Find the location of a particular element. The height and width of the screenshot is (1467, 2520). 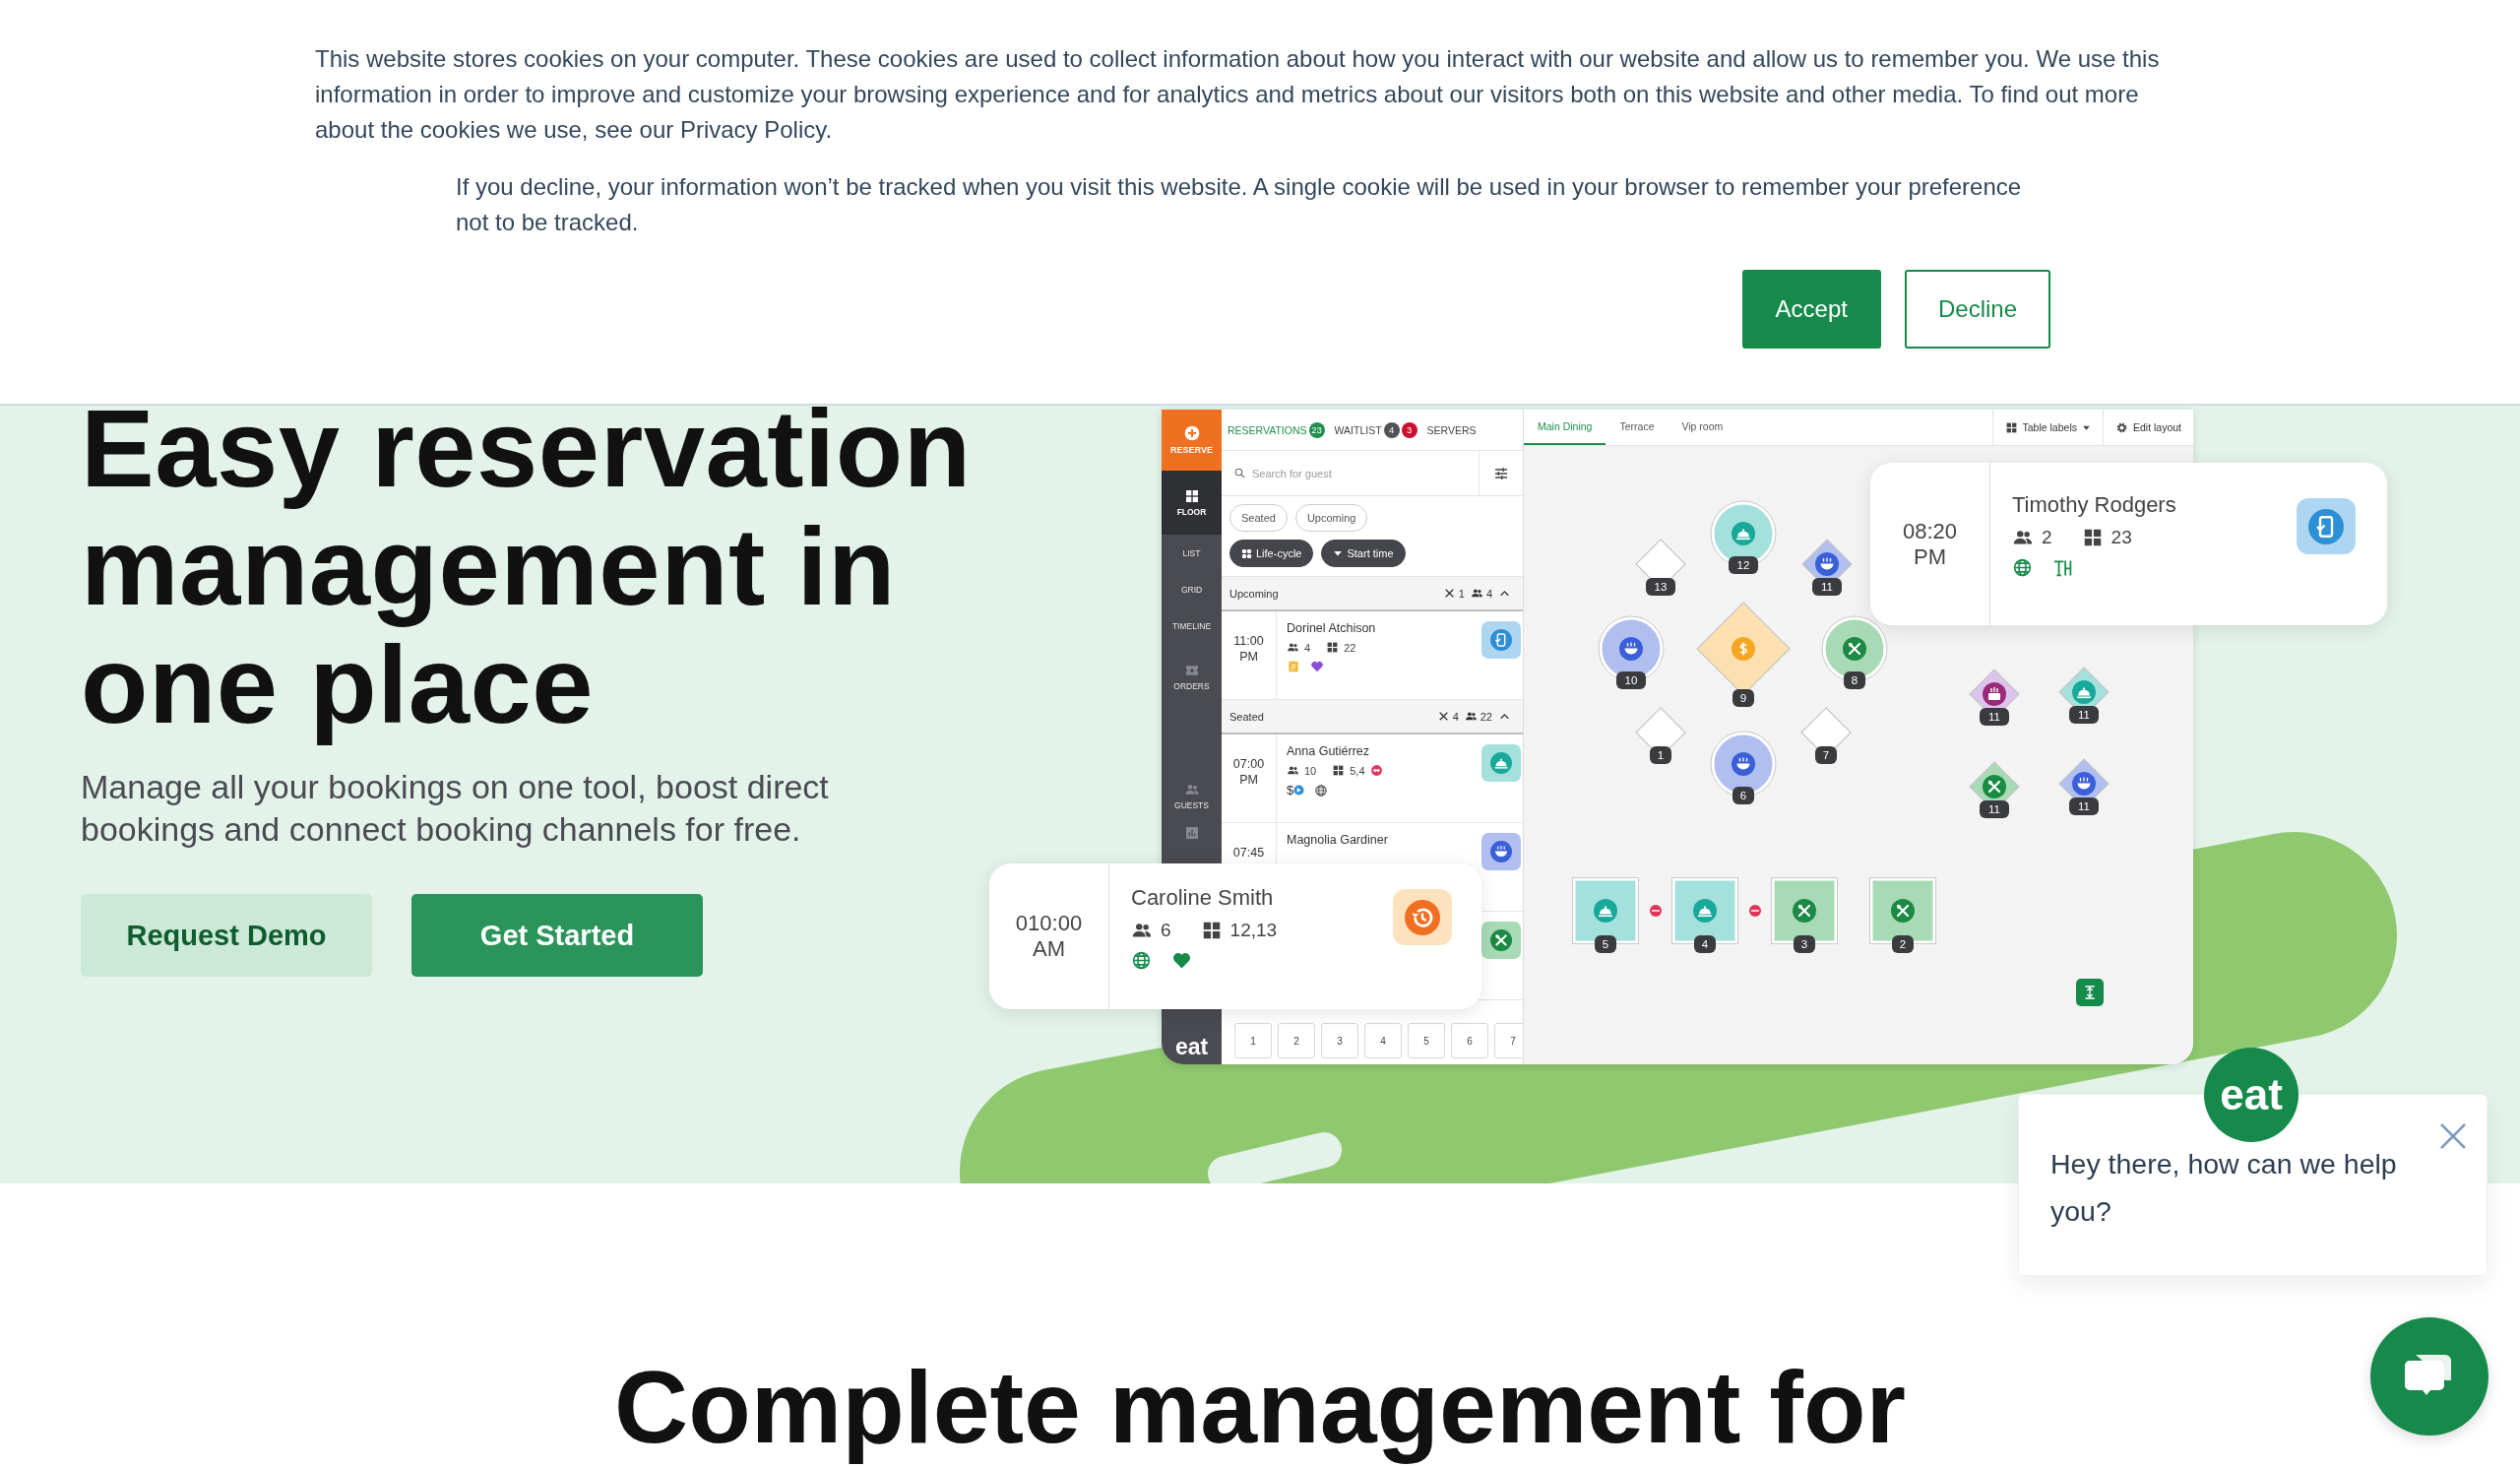

decline-button: Decline is located at coordinates (1977, 309).